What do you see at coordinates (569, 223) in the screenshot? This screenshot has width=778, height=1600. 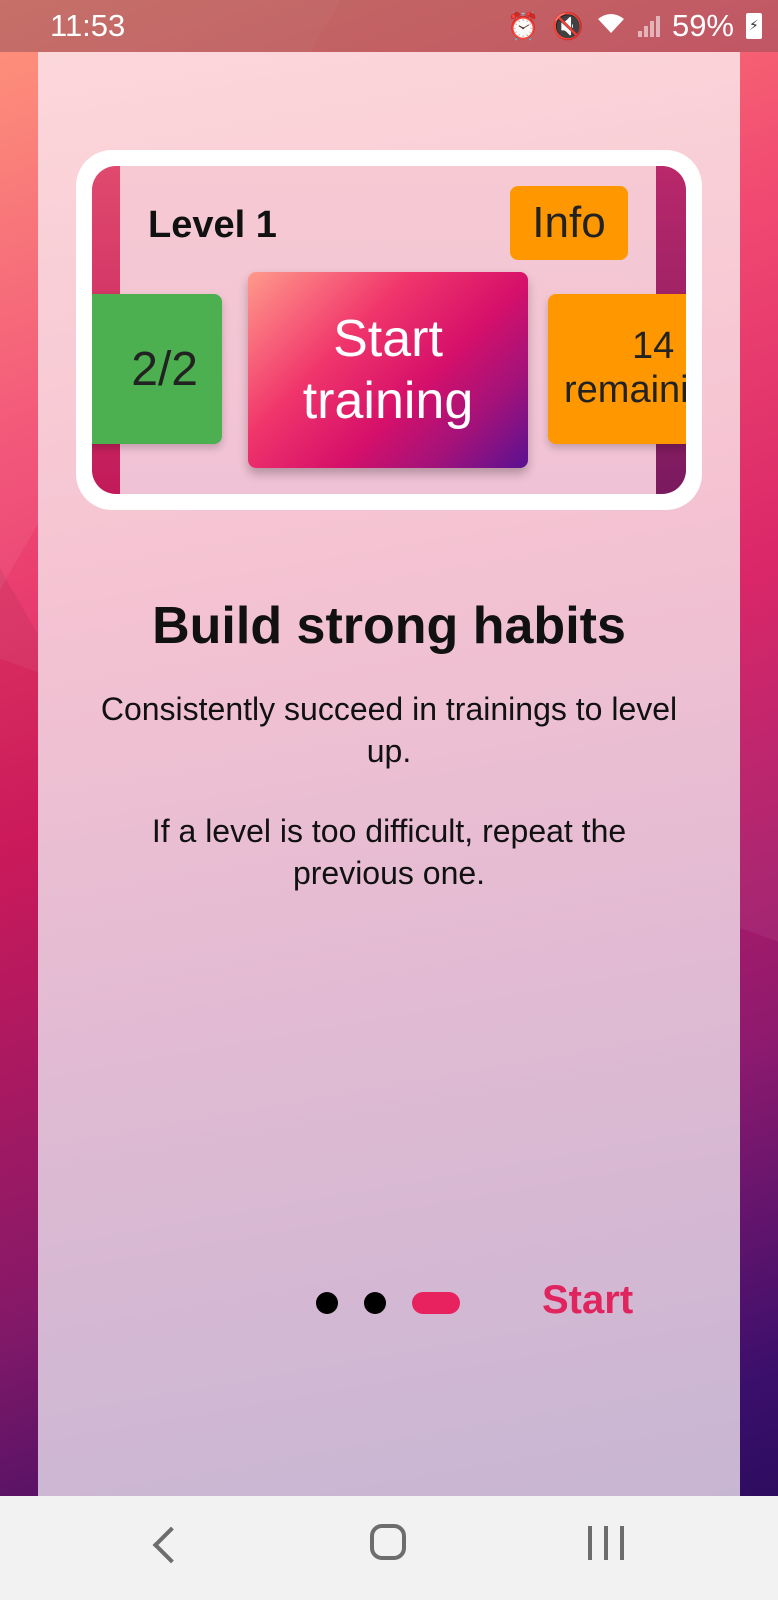 I see `info-button: Info` at bounding box center [569, 223].